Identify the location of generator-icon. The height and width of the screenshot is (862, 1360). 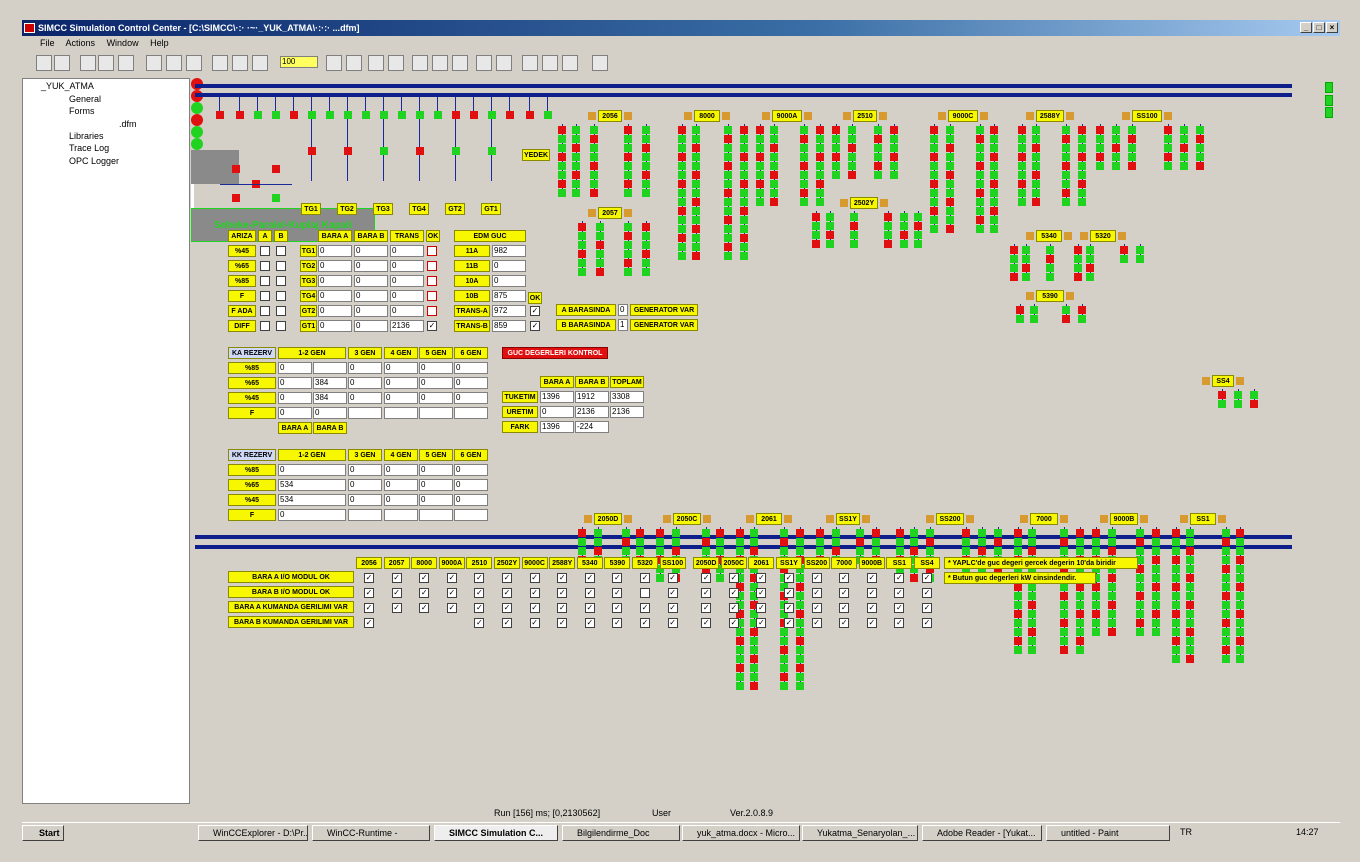
(197, 132).